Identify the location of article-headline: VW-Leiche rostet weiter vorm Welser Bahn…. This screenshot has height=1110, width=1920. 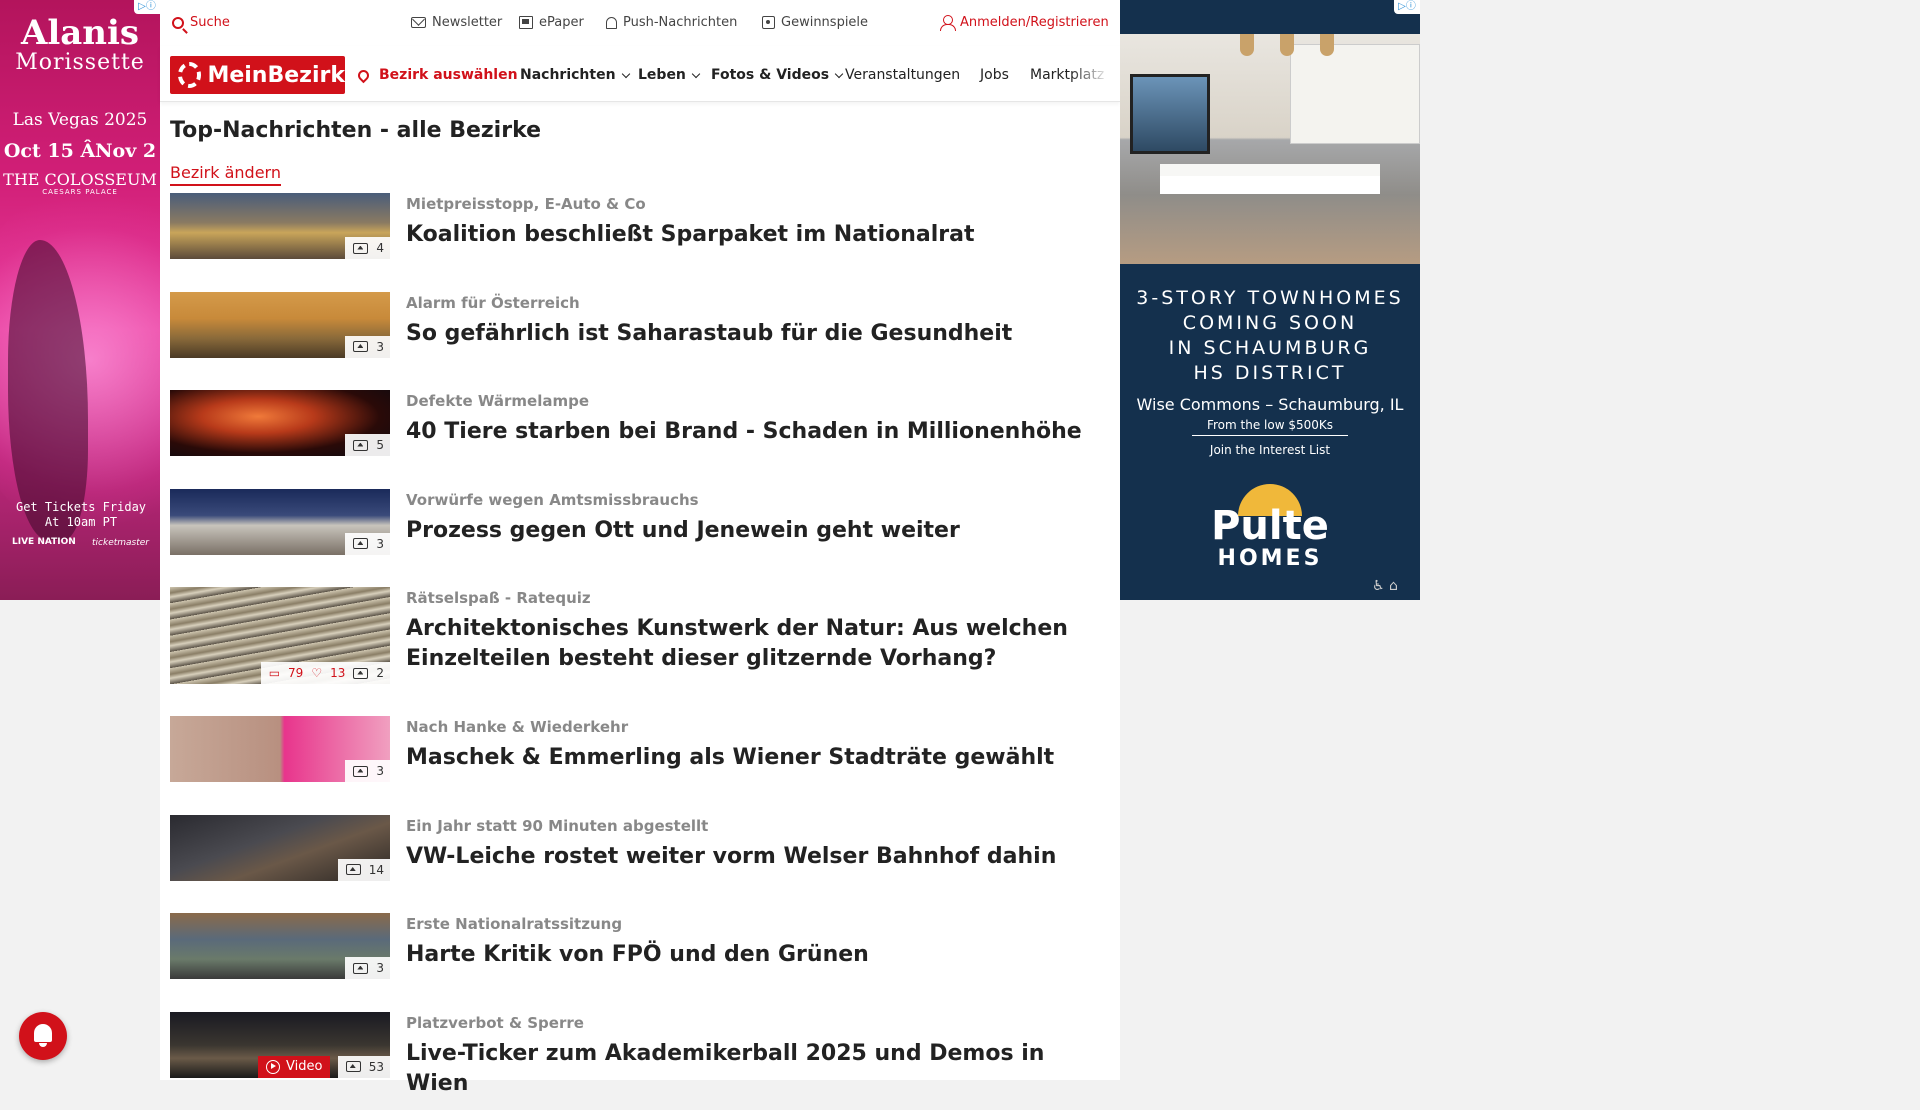
(756, 857).